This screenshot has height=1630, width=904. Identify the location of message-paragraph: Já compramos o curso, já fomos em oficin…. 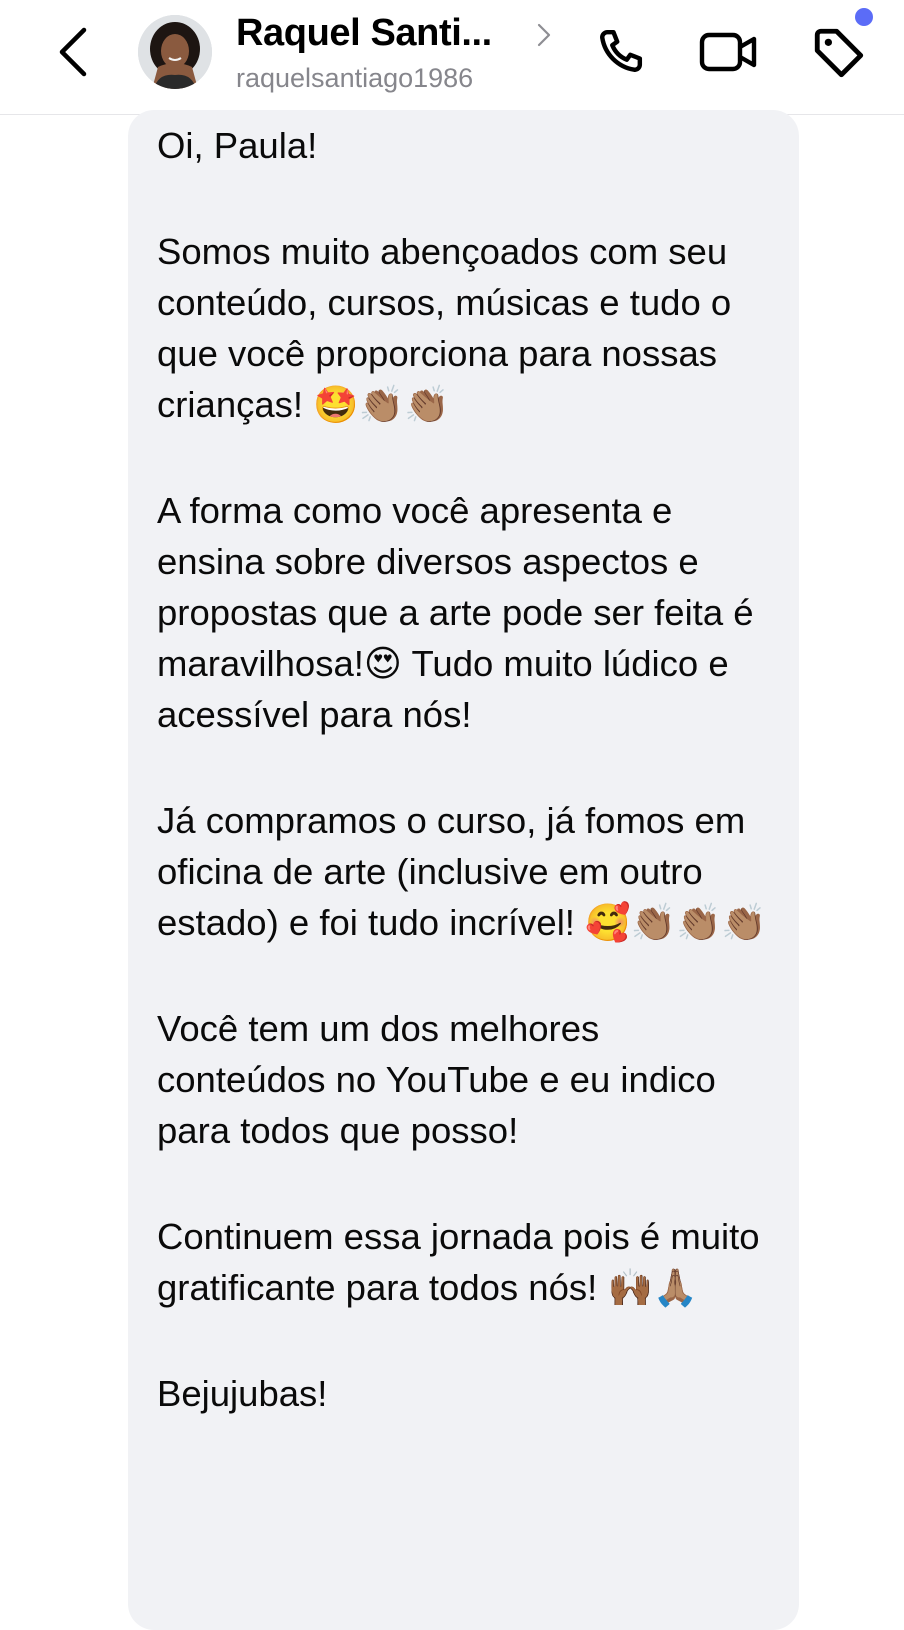
(462, 871).